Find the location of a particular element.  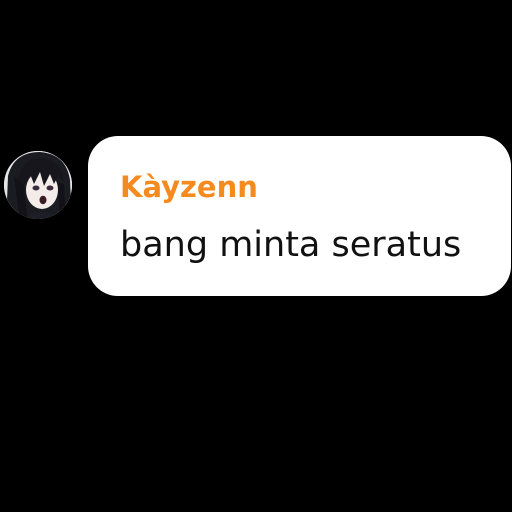

message-text: bang minta seratus is located at coordinates (291, 245).